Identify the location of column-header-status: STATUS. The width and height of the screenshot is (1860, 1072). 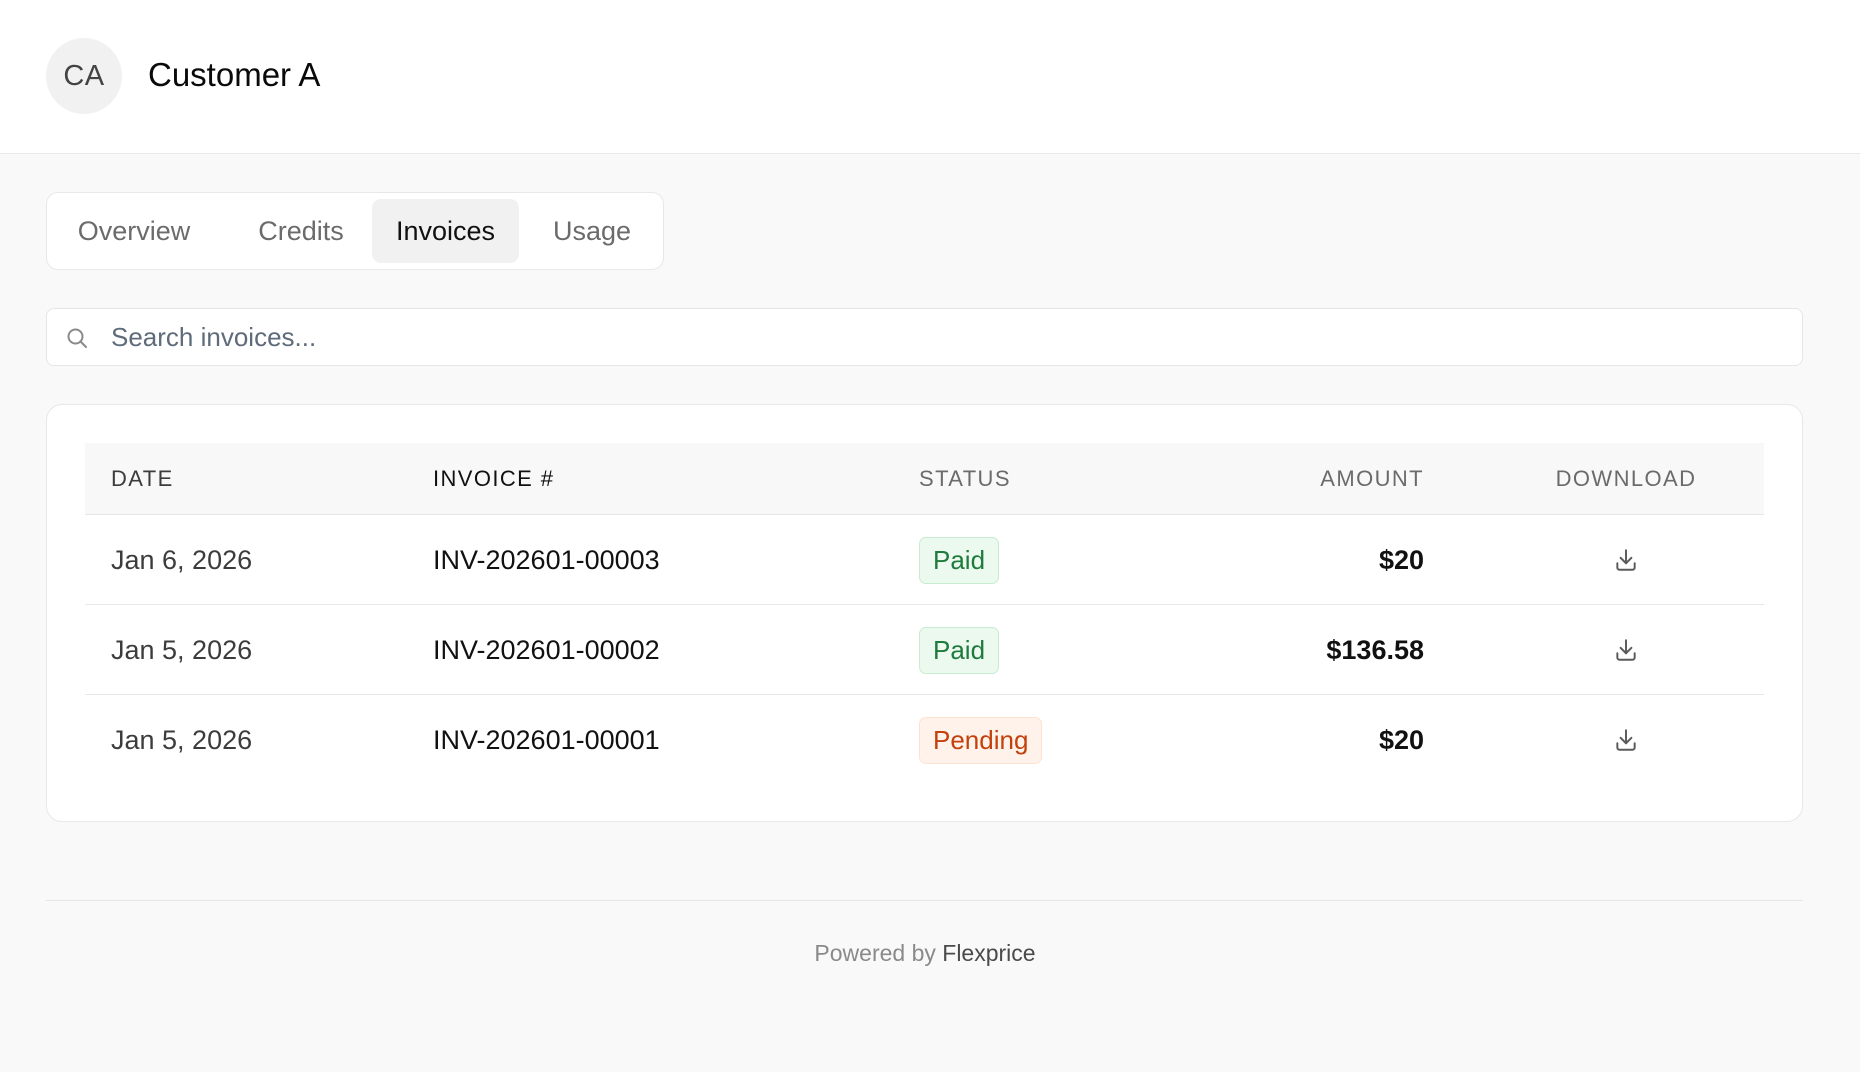
(965, 478).